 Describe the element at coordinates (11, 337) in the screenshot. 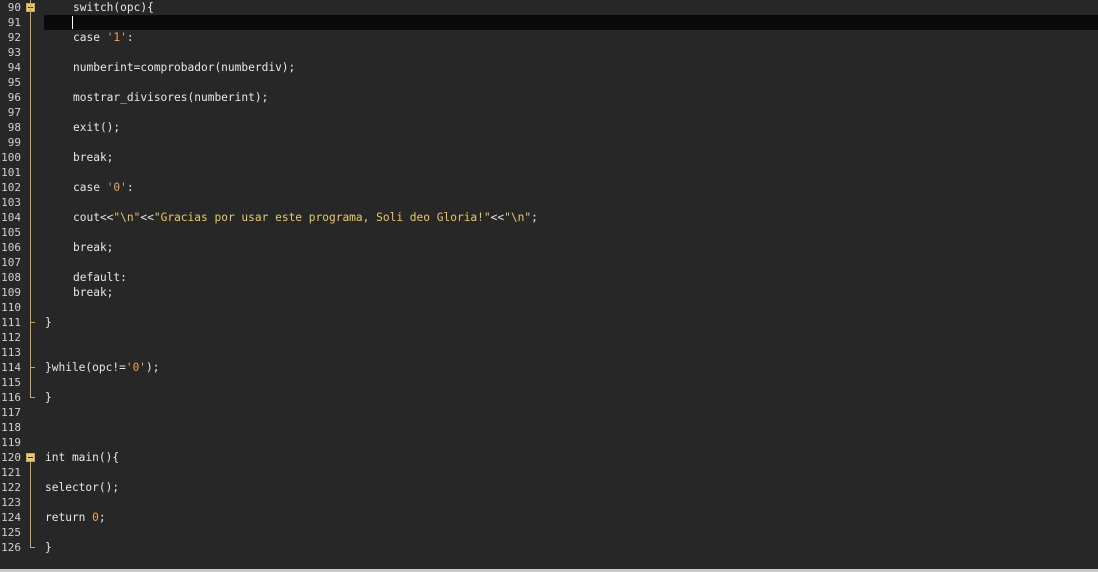

I see `line-number: 112` at that location.